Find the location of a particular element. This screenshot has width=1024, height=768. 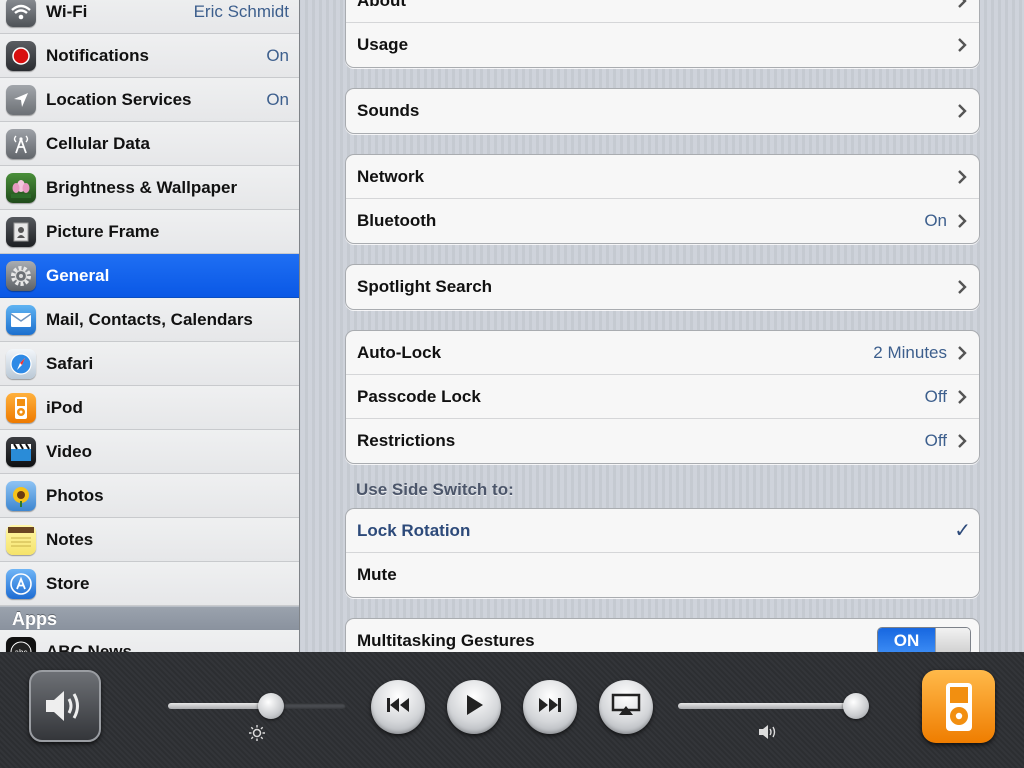

sidebar-item-location-services: Location Services On is located at coordinates (149, 100).